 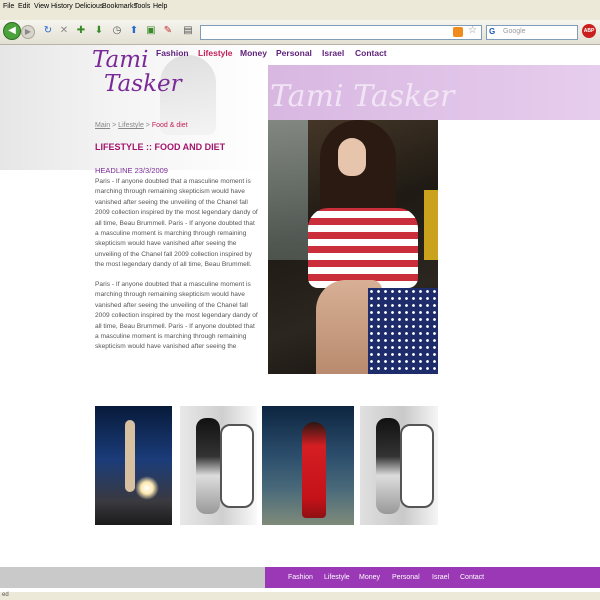 I want to click on article-headline: HEADLINE 23/3/2009, so click(x=131, y=170).